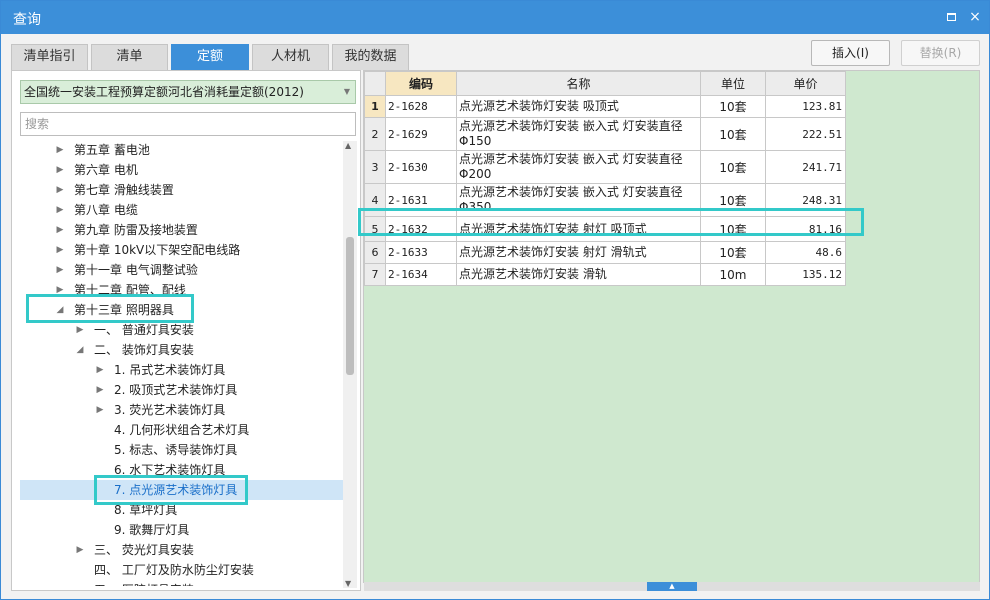 This screenshot has height=600, width=990. I want to click on table-row: 3 2-1630 点光源艺术装饰灯安装 嵌入式 灯安装直径Φ200 10套 241.71, so click(605, 167).